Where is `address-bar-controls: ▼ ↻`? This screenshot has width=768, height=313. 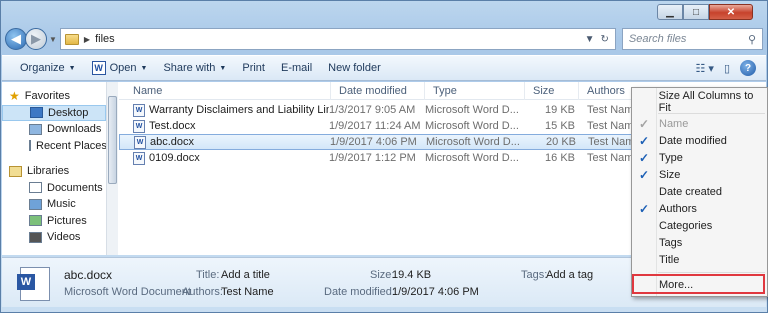
address-bar-controls: ▼ ↻ is located at coordinates (600, 39).